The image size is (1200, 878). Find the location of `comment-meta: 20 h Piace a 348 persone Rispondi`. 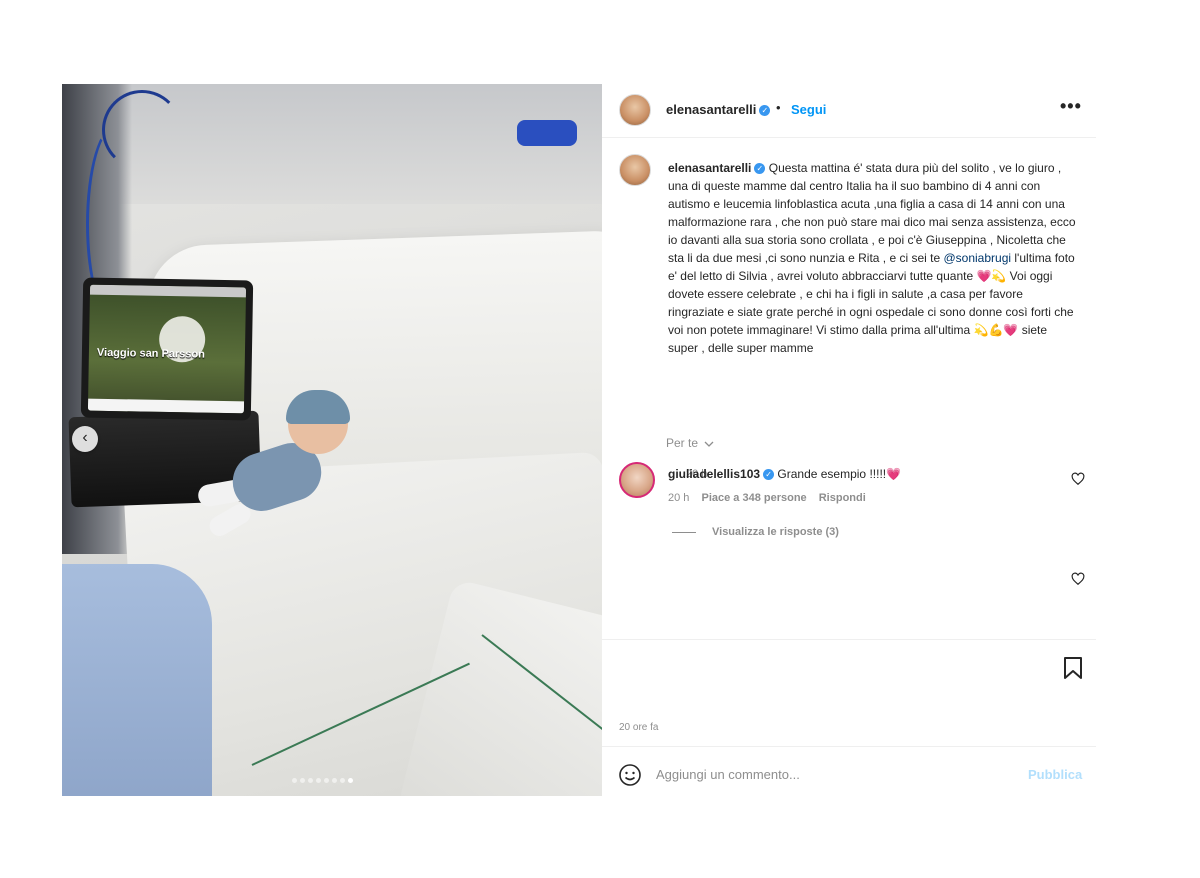

comment-meta: 20 h Piace a 348 persone Rispondi is located at coordinates (771, 498).